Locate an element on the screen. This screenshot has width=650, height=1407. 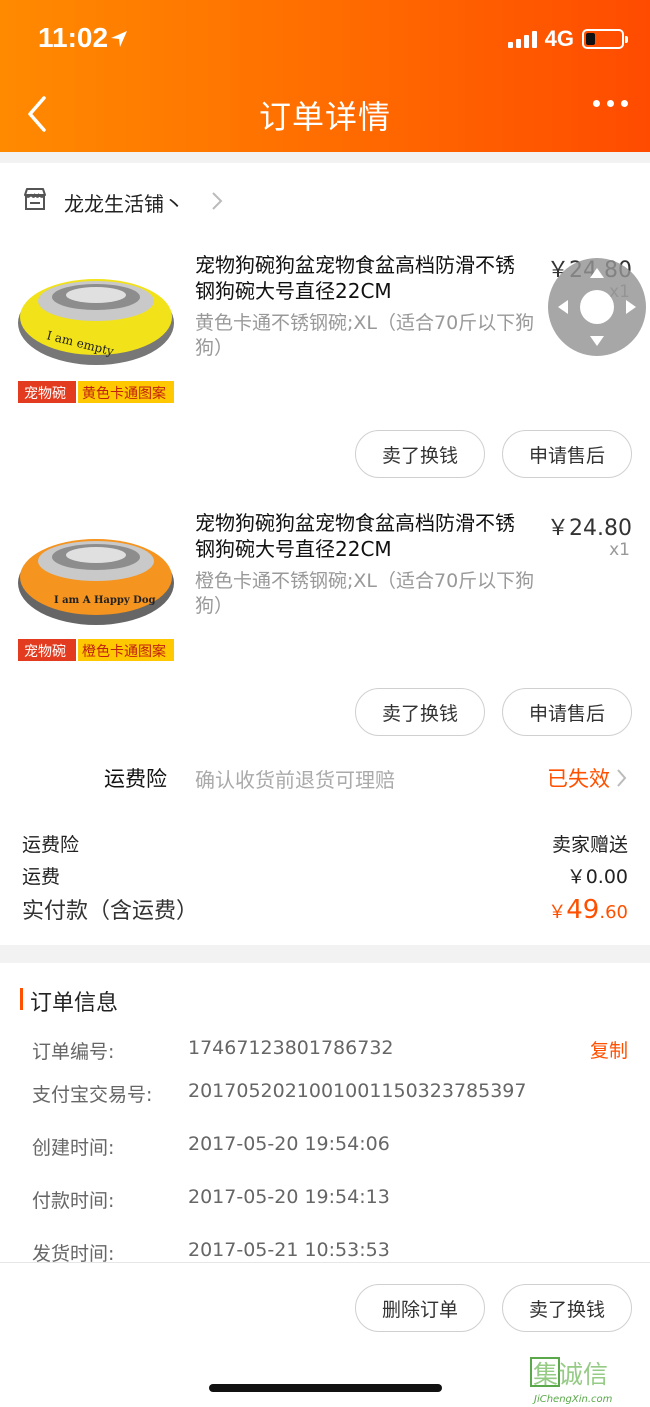
order-info-title: 订单信息 is located at coordinates (74, 1003).